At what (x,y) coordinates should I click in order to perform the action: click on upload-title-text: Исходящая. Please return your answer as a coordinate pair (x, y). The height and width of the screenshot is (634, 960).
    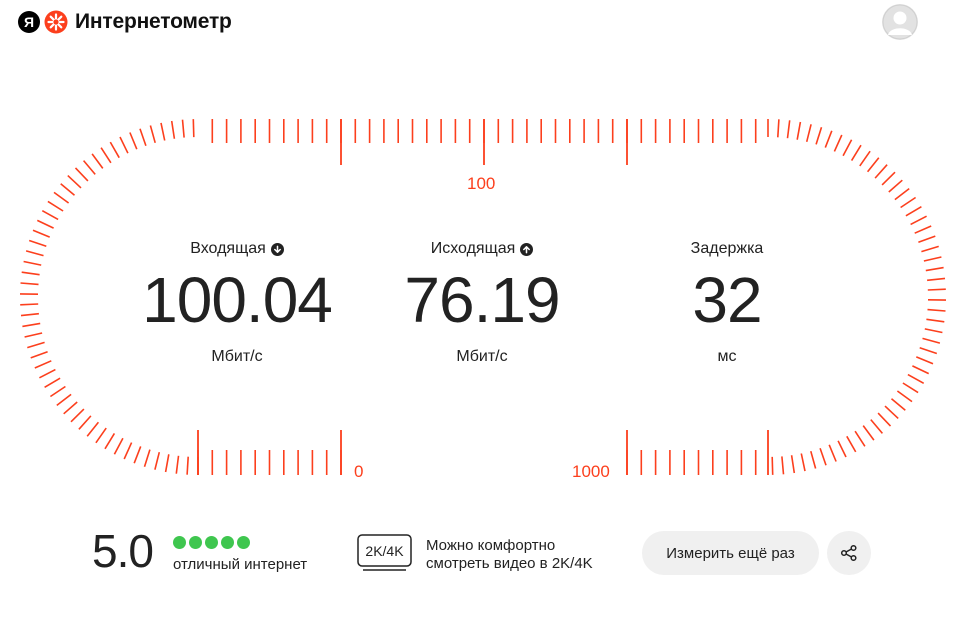
    Looking at the image, I should click on (473, 248).